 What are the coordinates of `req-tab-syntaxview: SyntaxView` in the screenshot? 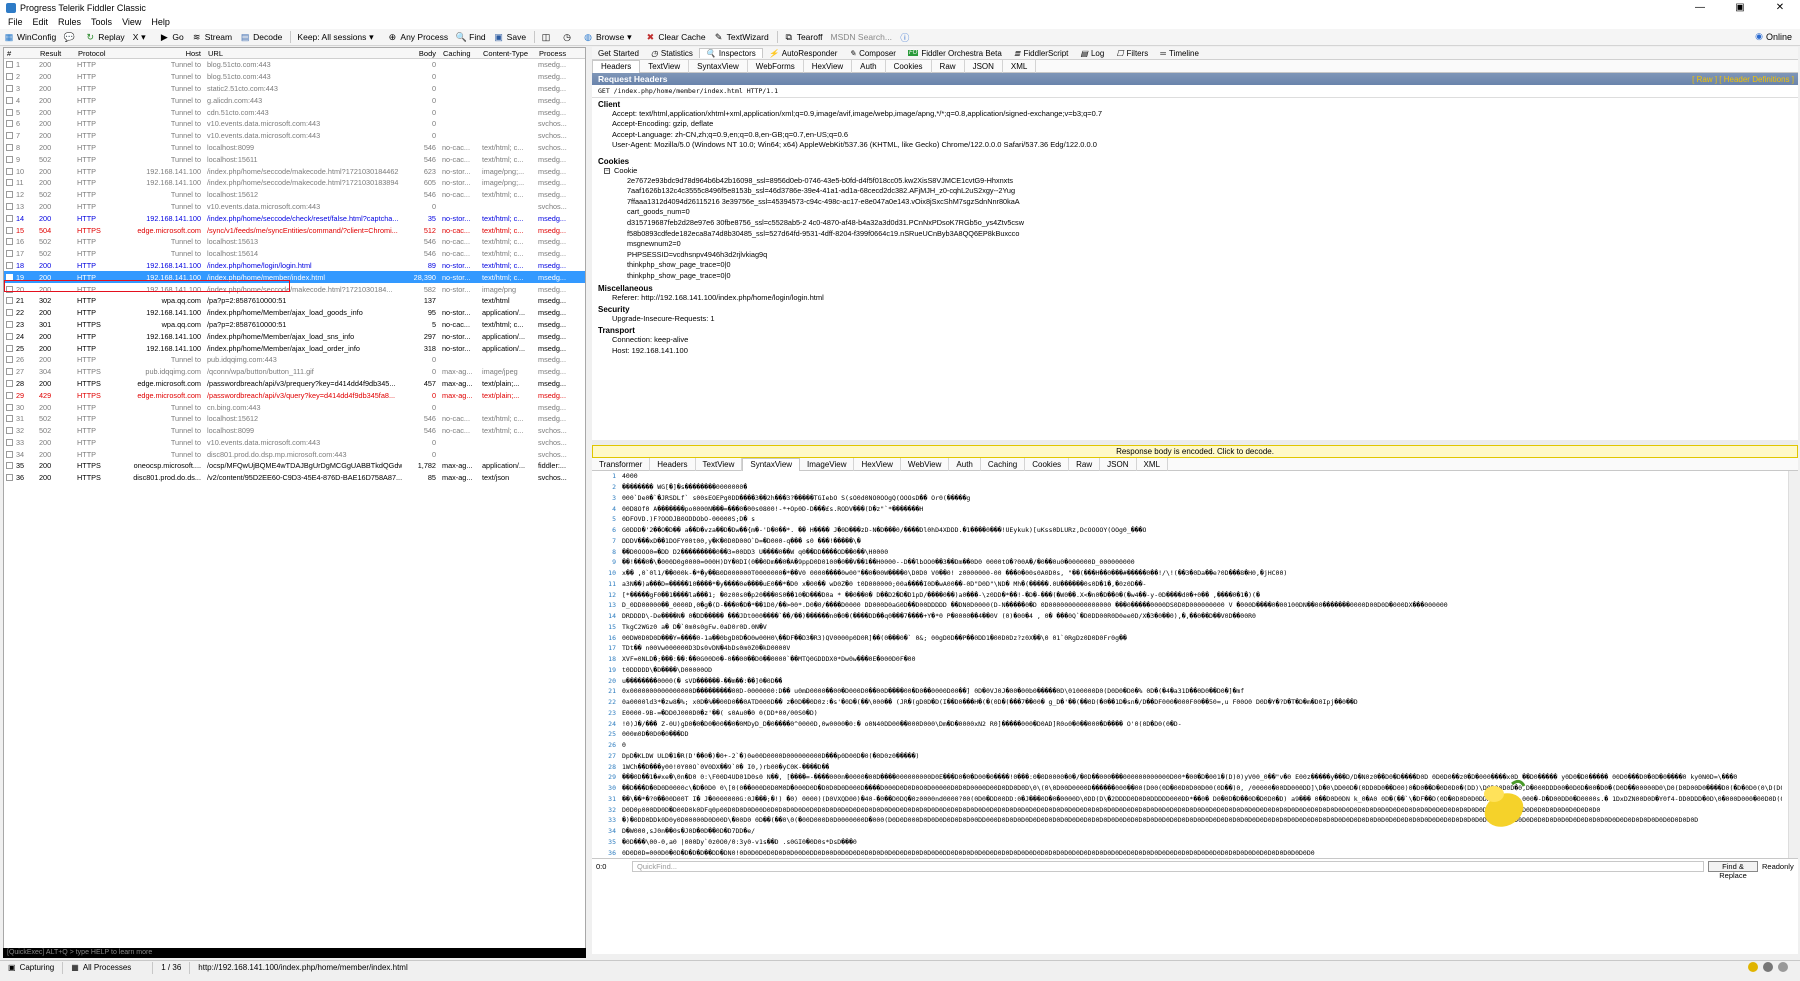 It's located at (718, 66).